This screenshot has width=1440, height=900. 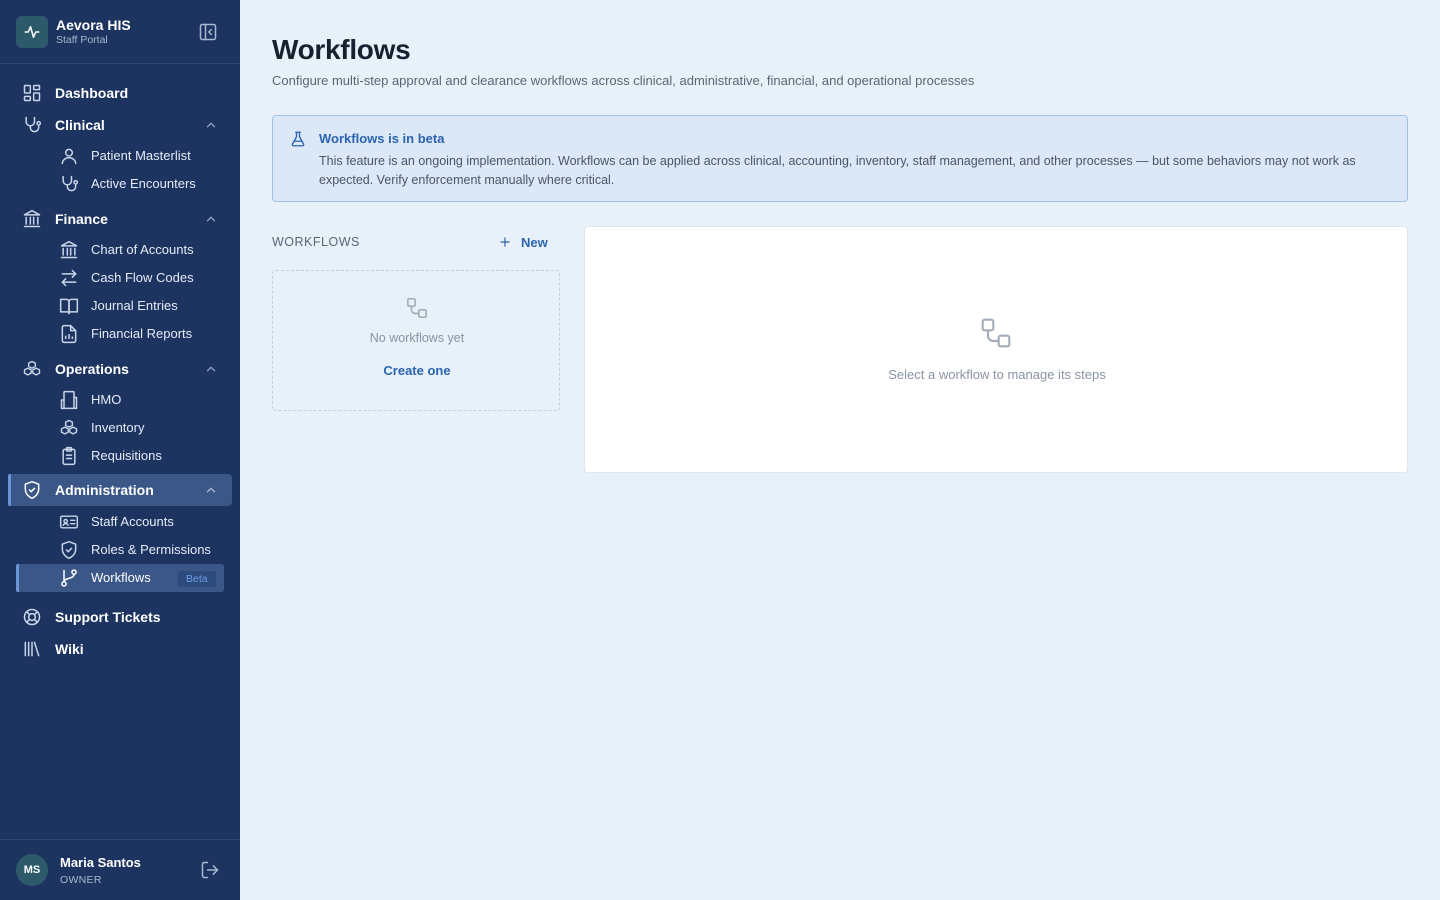 I want to click on user-name: Maria Santos, so click(x=100, y=862).